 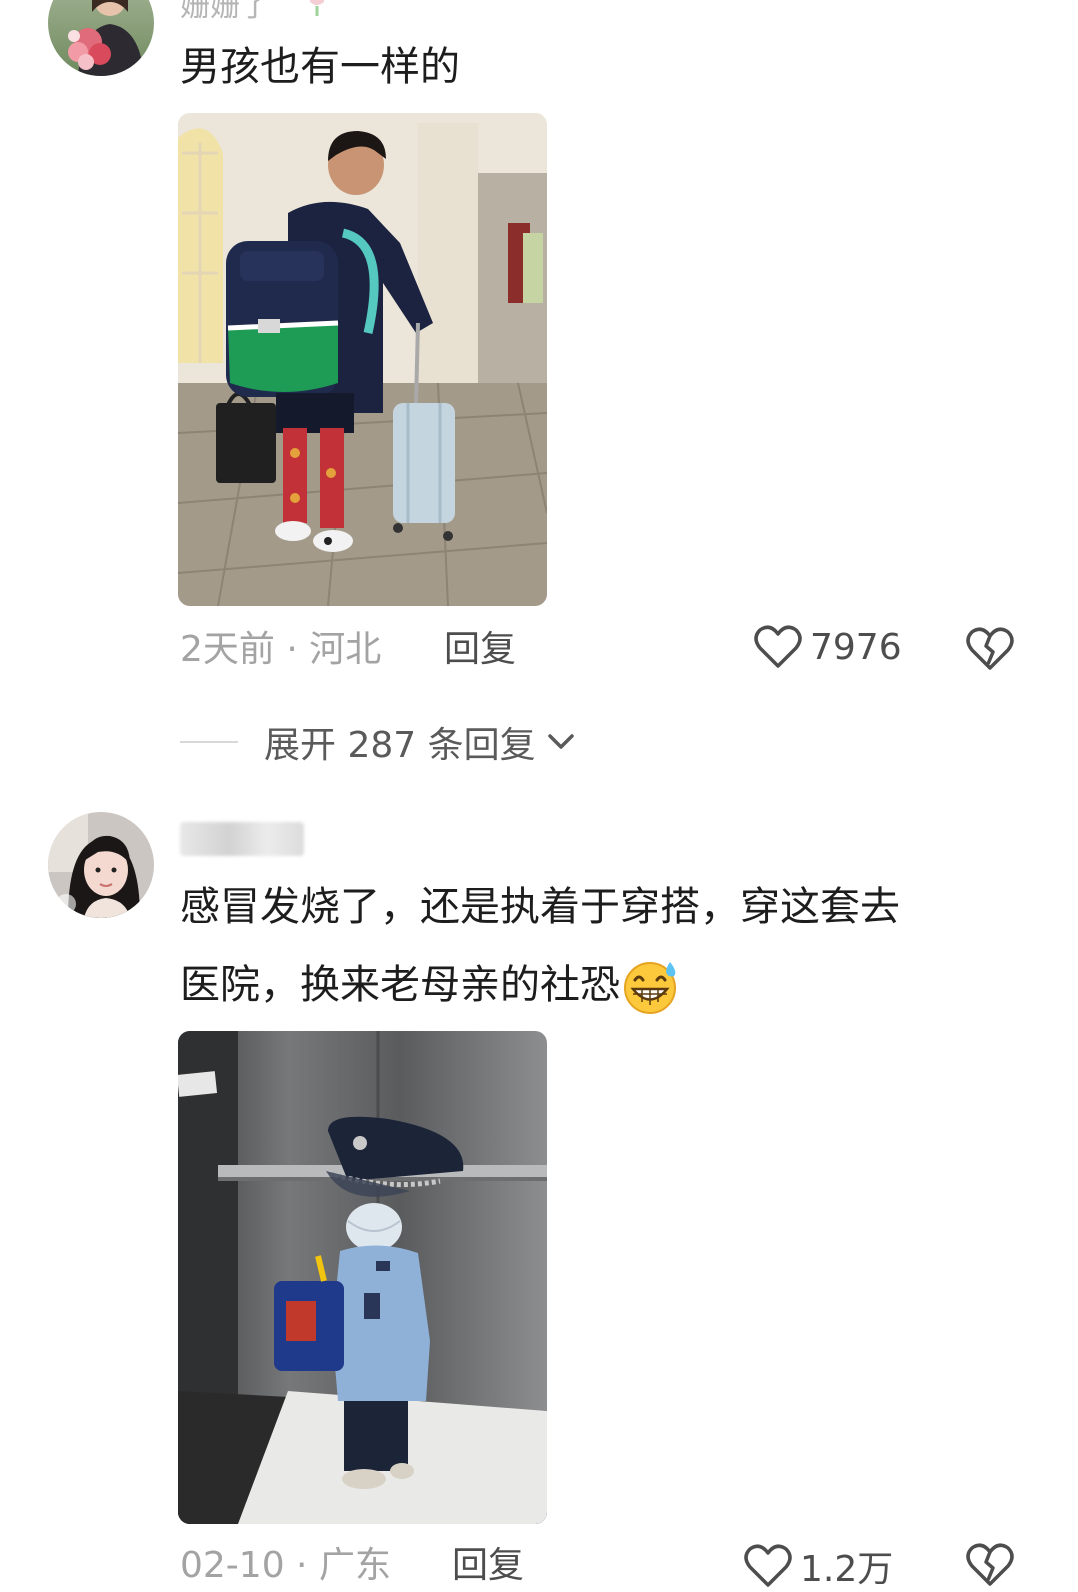 What do you see at coordinates (540, 907) in the screenshot?
I see `comment-text-line1: 感冒发烧了，还是执着于穿搭，穿这套去` at bounding box center [540, 907].